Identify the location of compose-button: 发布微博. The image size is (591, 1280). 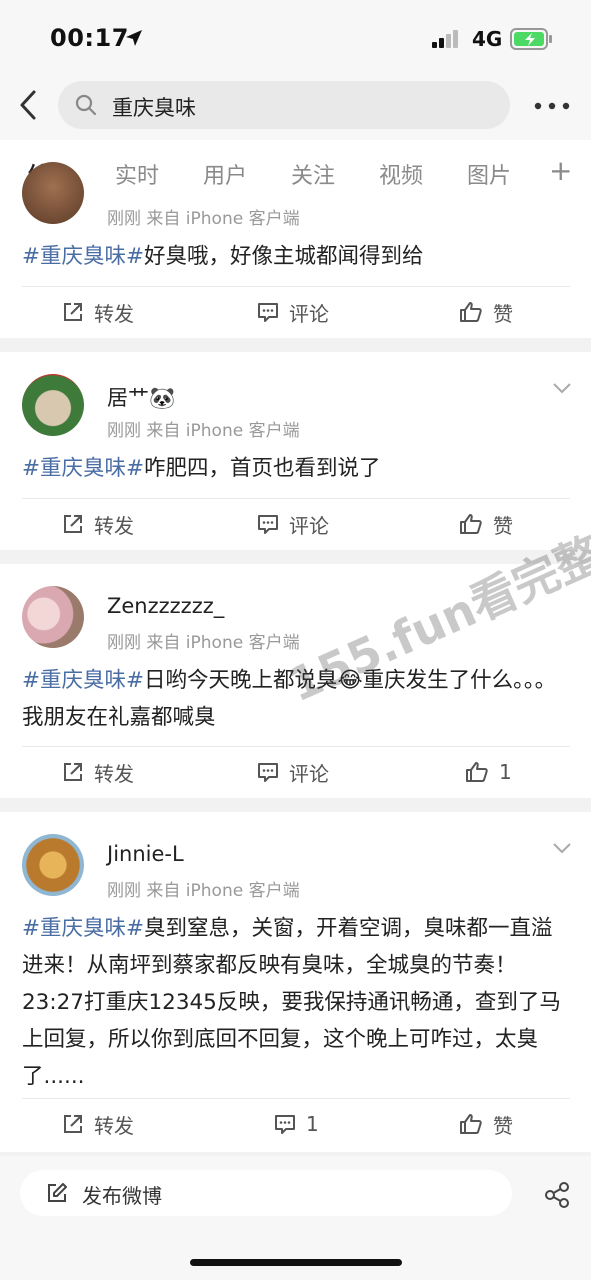
(266, 1193).